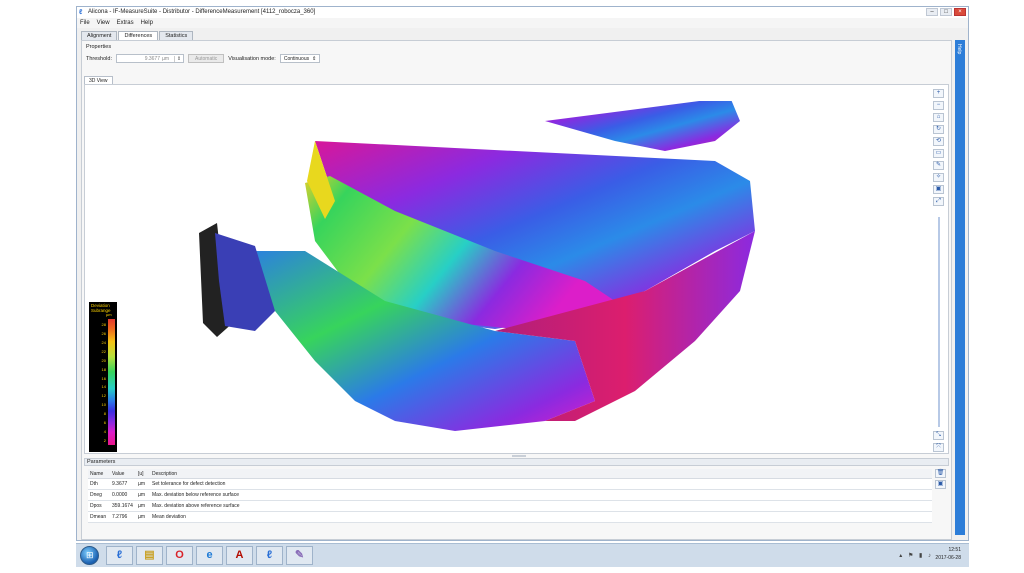 The image size is (1024, 573). Describe the element at coordinates (99, 47) in the screenshot. I see `properties-header: Properties` at that location.